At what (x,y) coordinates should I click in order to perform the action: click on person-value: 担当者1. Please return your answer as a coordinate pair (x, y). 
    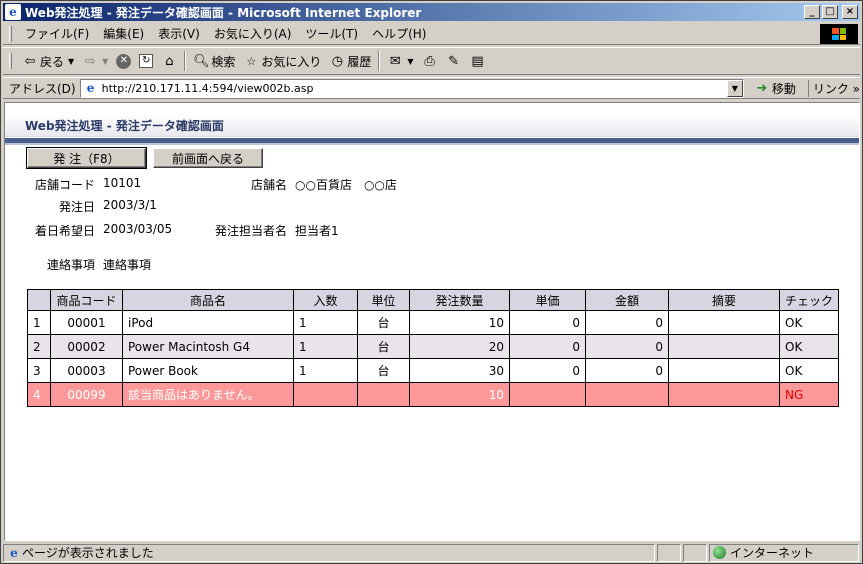
    Looking at the image, I should click on (317, 231).